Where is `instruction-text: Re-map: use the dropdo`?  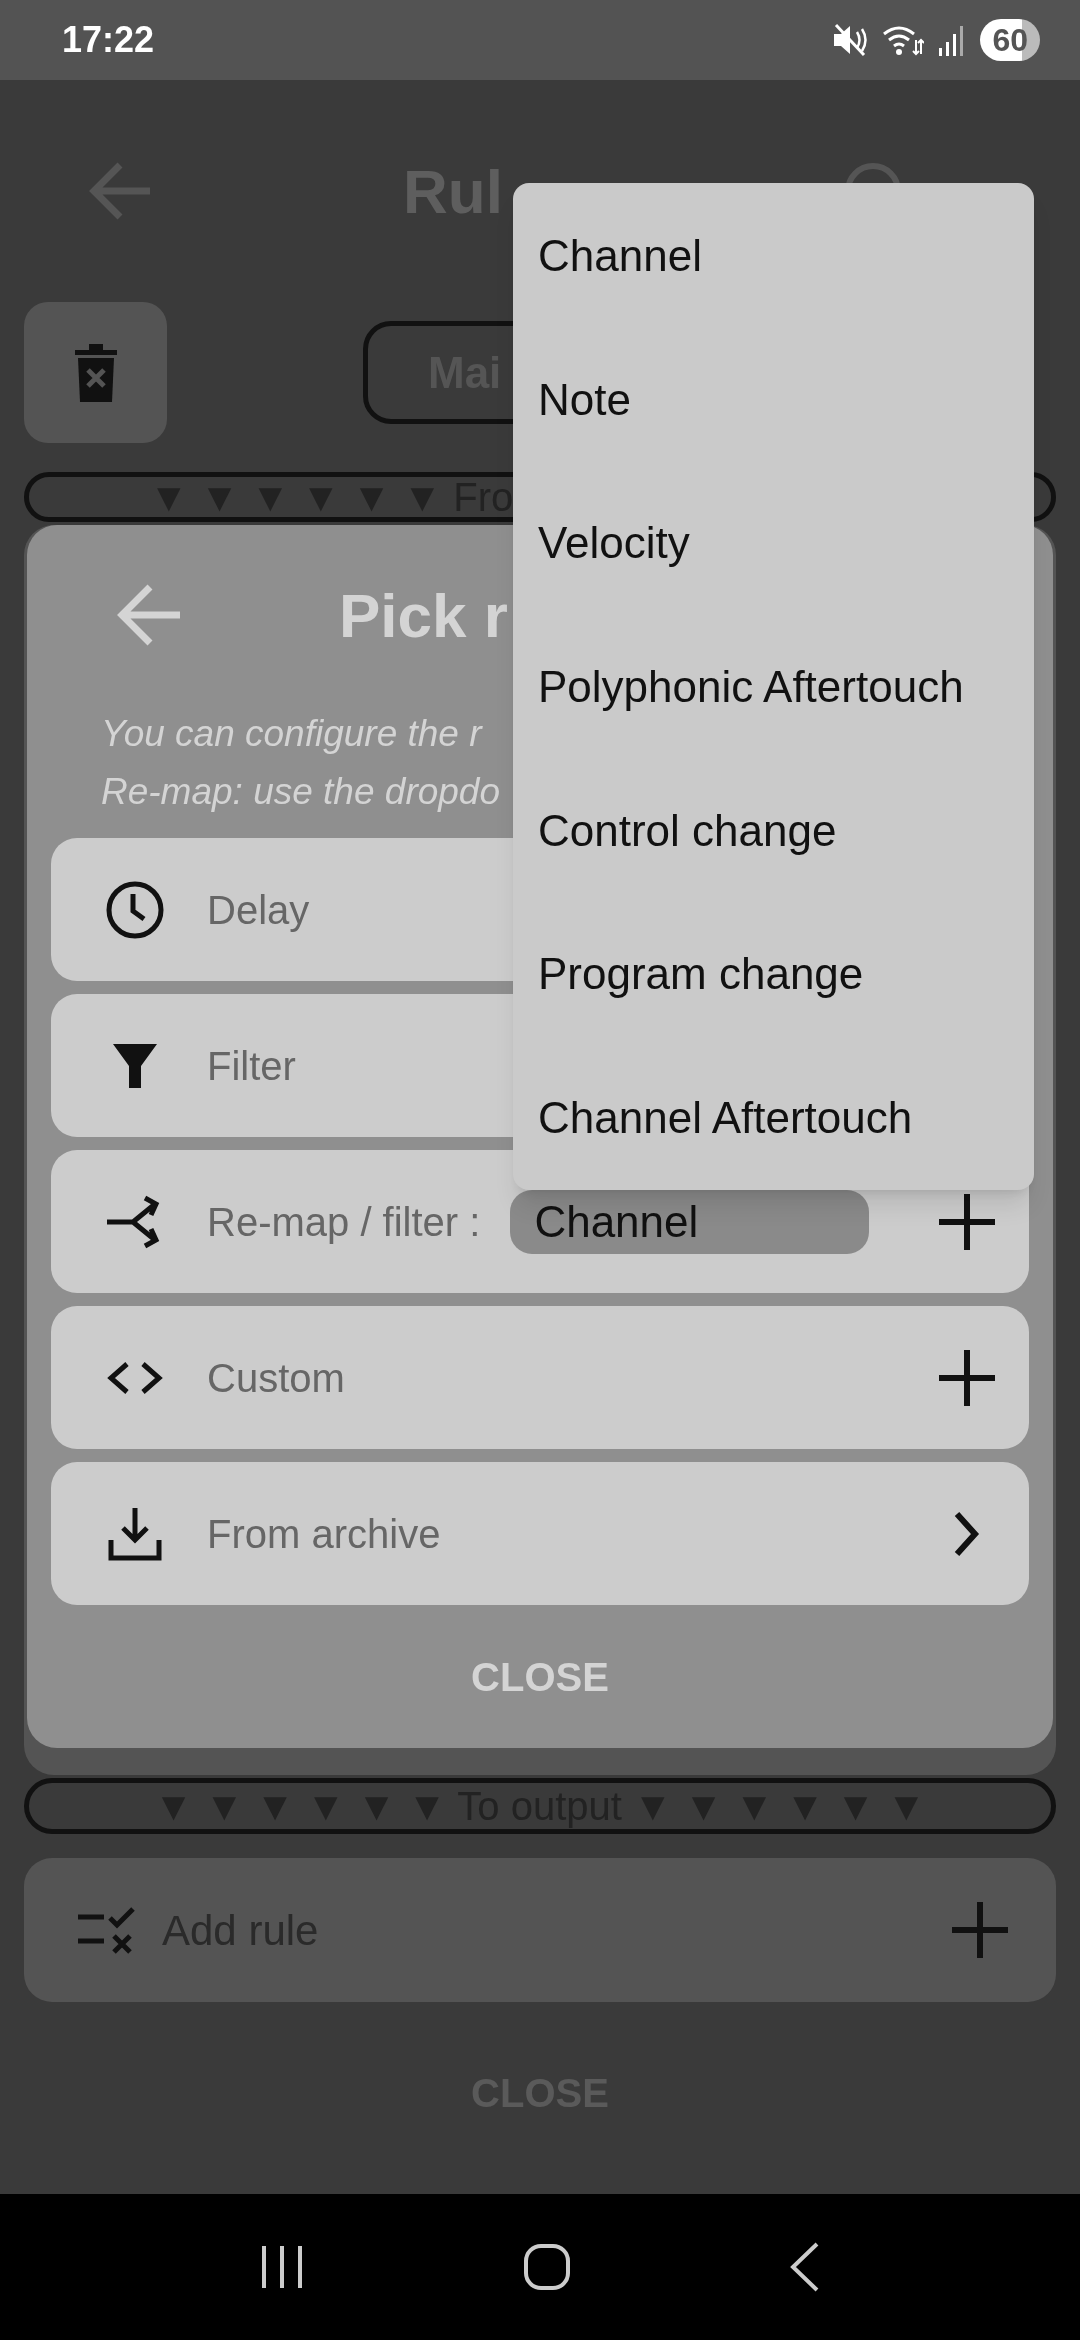 instruction-text: Re-map: use the dropdo is located at coordinates (301, 792).